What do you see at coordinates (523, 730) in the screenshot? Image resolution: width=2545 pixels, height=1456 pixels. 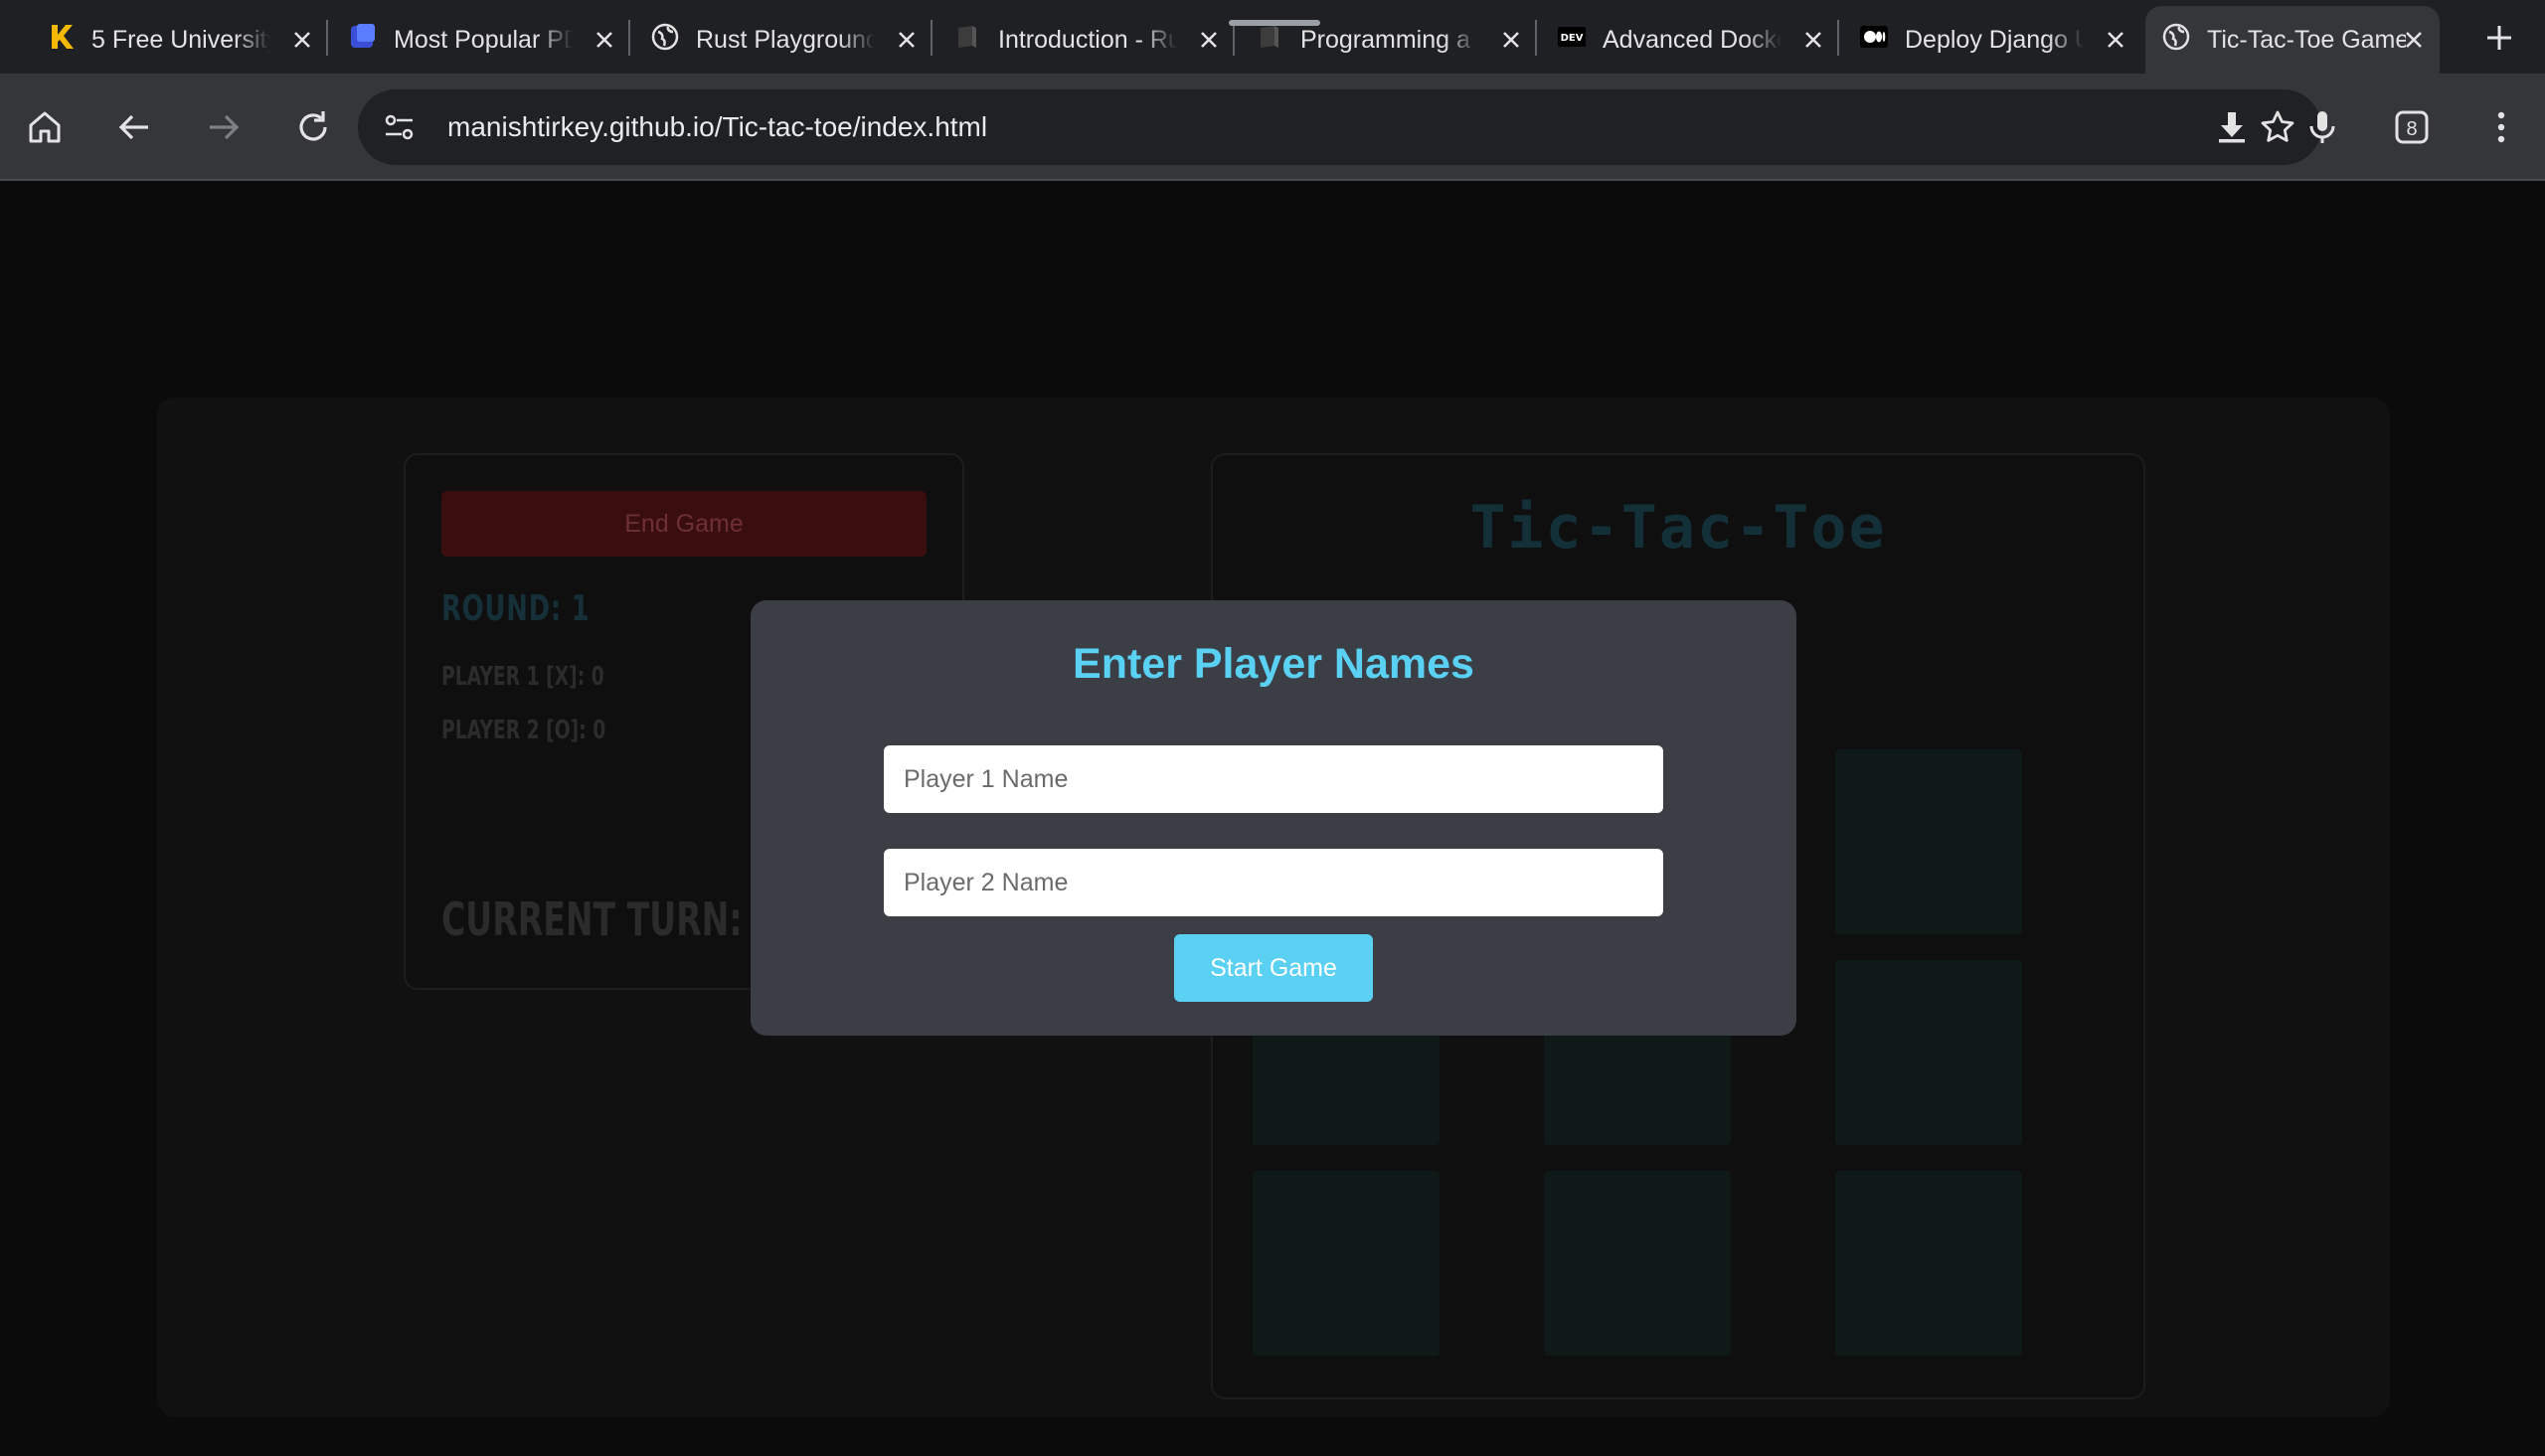 I see `player2-score: PLAYER 2 [O]: 0` at bounding box center [523, 730].